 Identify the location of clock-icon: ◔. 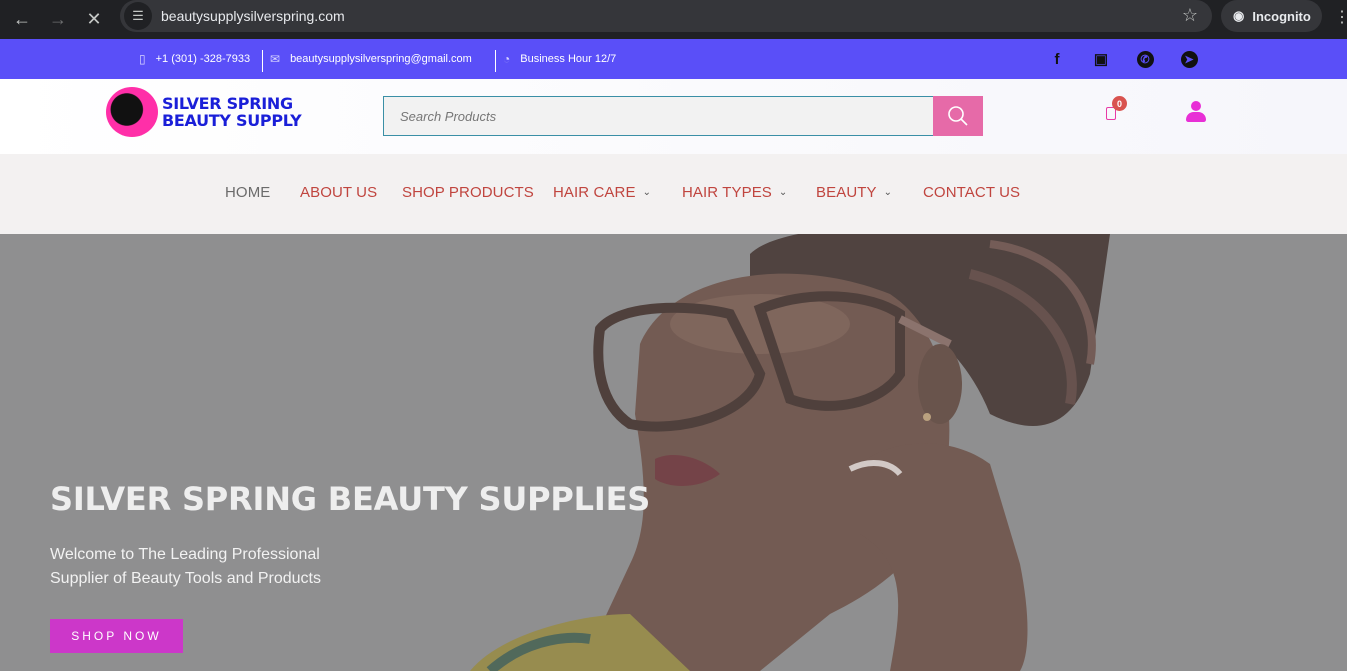
(507, 59).